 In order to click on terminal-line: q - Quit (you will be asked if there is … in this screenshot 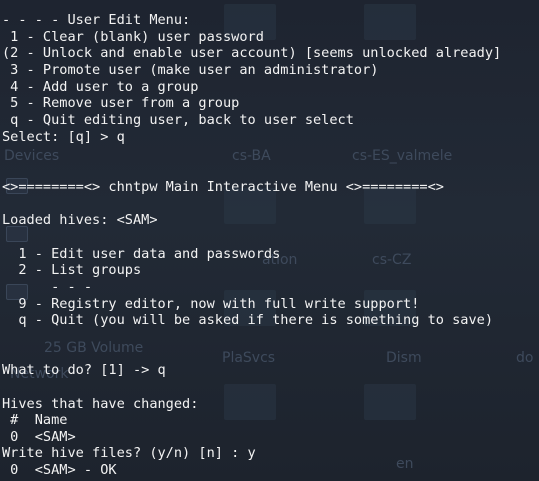, I will do `click(248, 320)`.